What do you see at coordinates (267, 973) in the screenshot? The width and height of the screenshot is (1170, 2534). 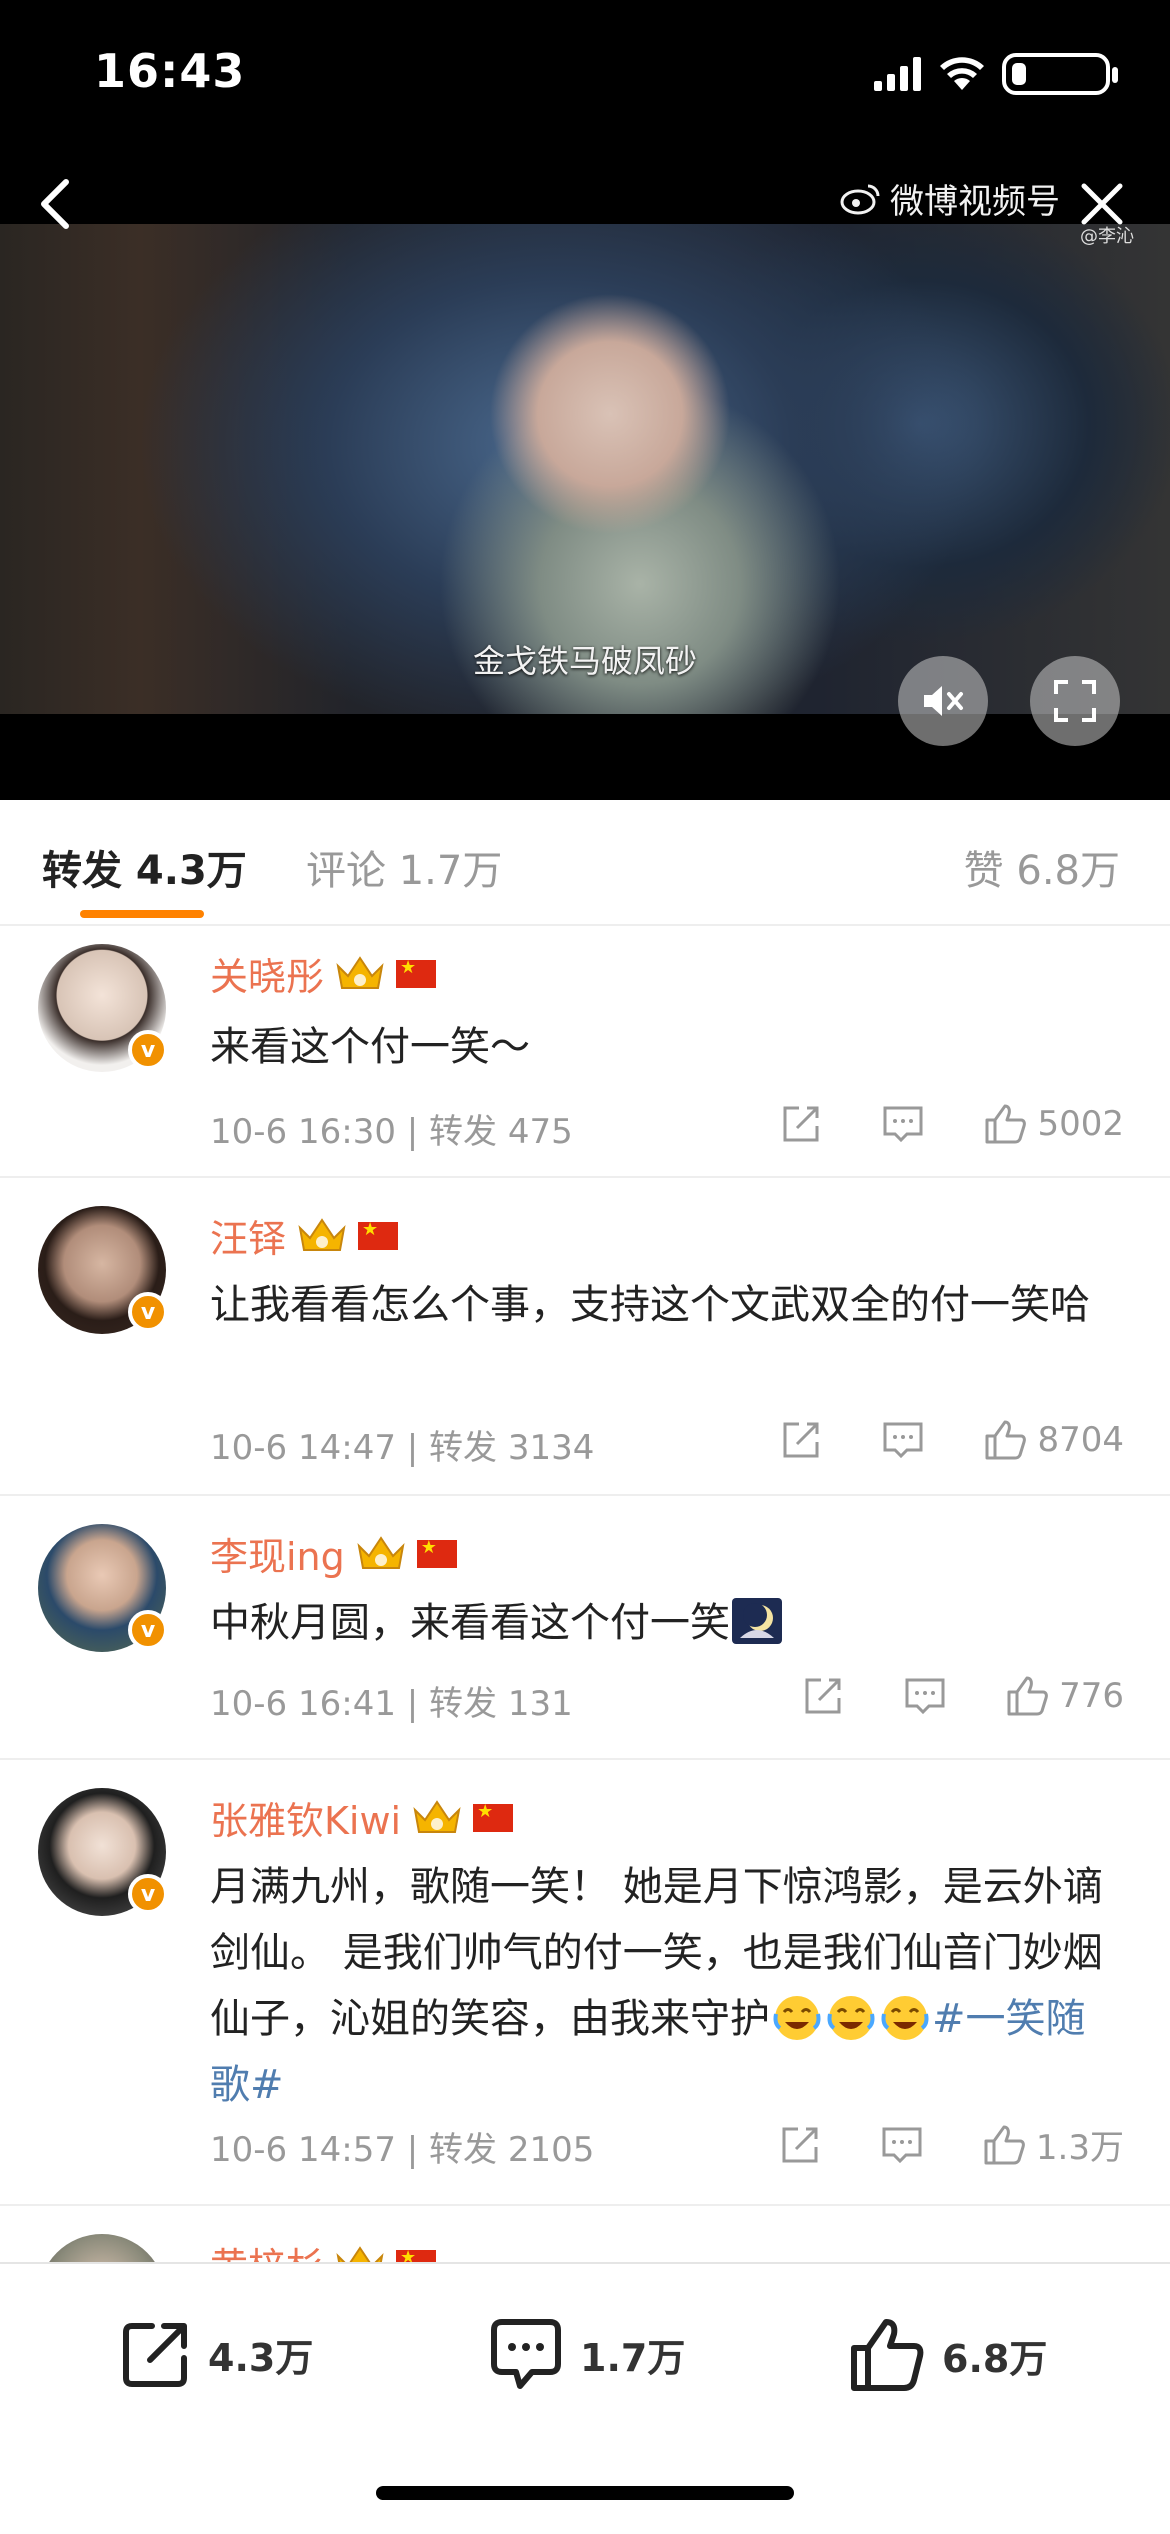 I see `user-name: 关晓彤` at bounding box center [267, 973].